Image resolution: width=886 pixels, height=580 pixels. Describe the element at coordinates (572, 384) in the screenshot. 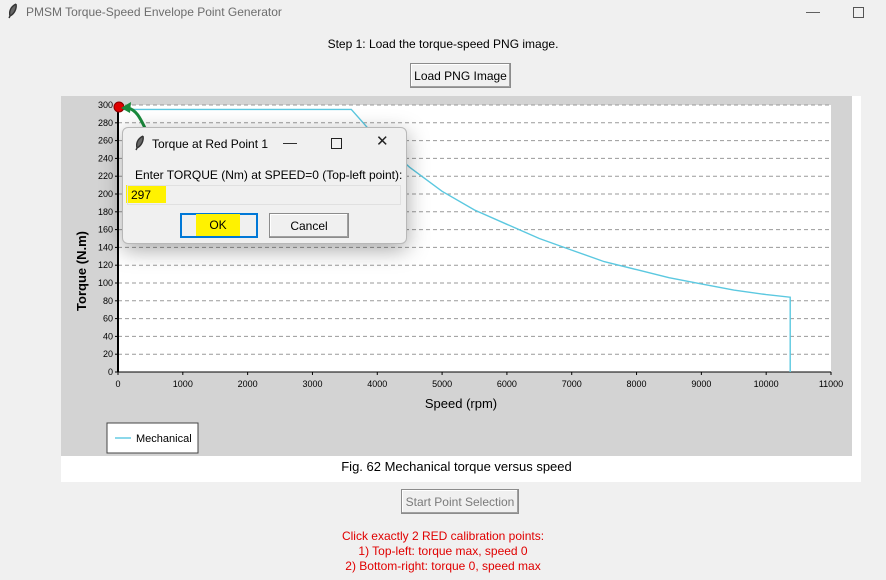

I see `x-tick-label: 7000` at that location.